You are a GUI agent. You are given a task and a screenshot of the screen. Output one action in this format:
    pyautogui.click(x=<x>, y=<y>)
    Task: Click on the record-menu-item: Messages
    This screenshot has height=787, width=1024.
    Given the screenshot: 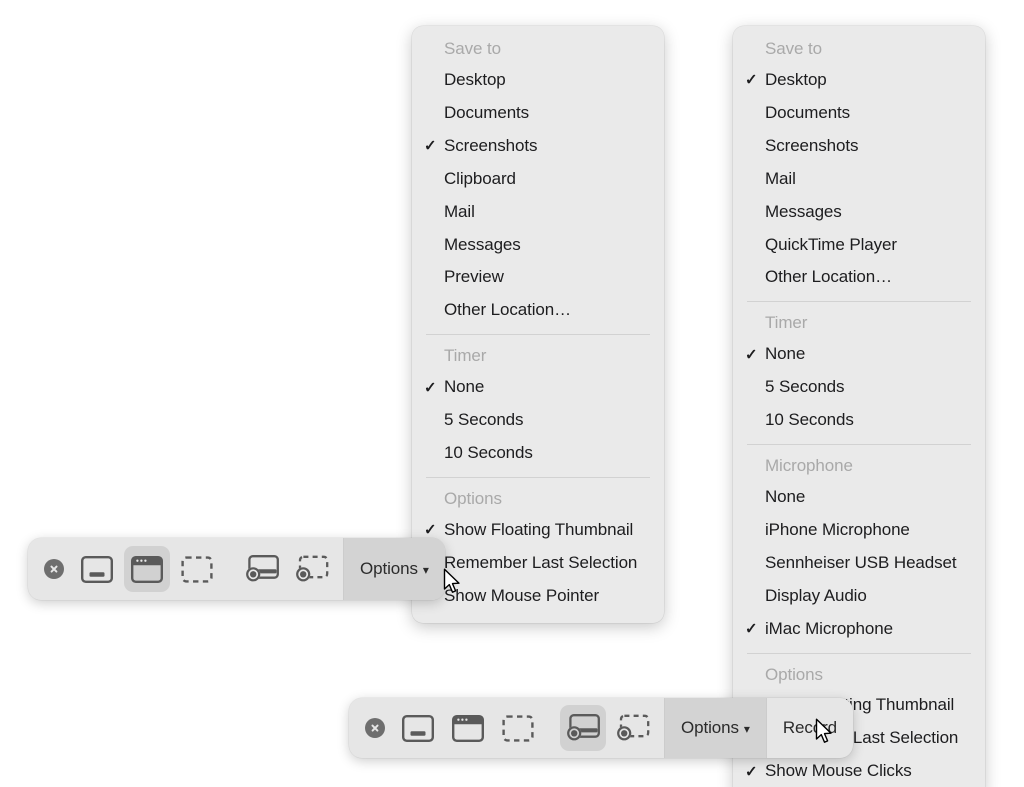 What is the action you would take?
    pyautogui.click(x=859, y=212)
    